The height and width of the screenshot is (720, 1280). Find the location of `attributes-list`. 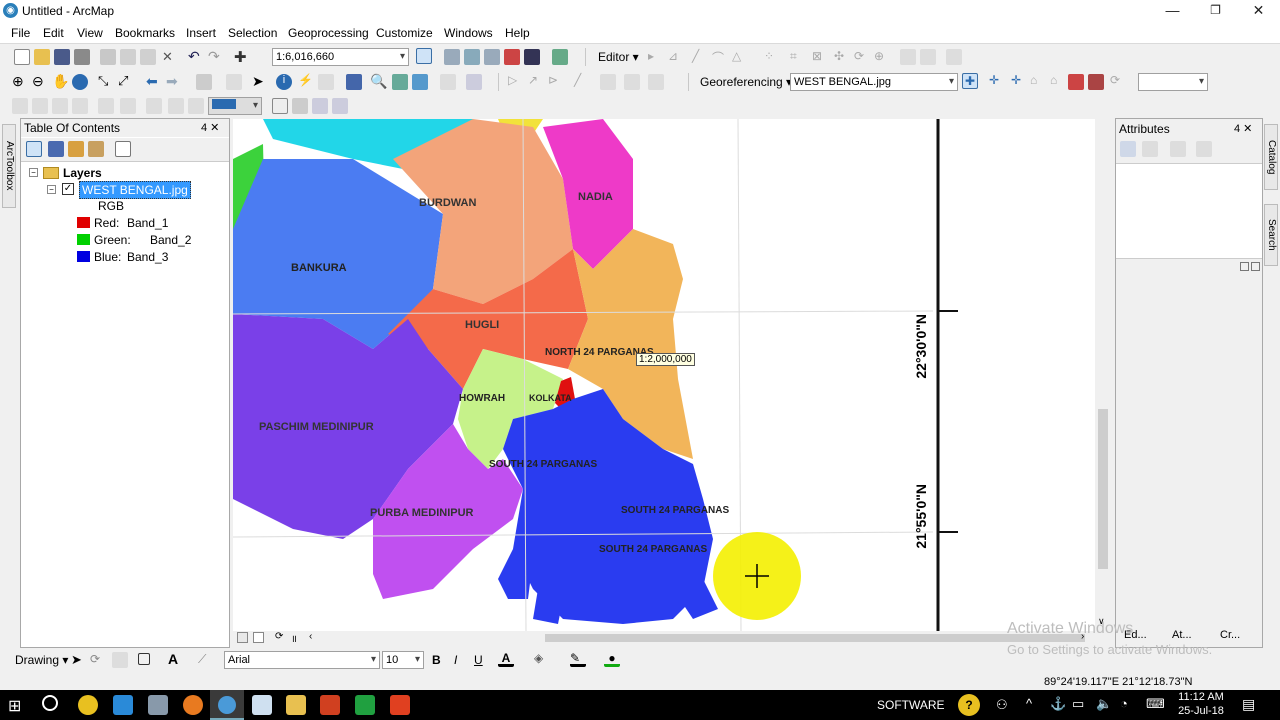

attributes-list is located at coordinates (1189, 211).